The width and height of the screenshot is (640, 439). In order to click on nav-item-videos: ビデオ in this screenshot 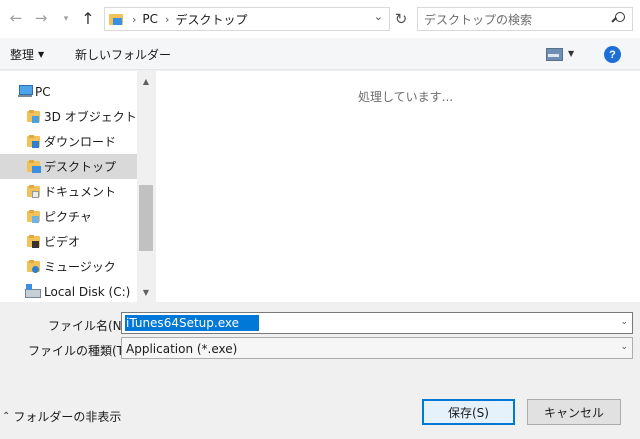, I will do `click(68, 241)`.